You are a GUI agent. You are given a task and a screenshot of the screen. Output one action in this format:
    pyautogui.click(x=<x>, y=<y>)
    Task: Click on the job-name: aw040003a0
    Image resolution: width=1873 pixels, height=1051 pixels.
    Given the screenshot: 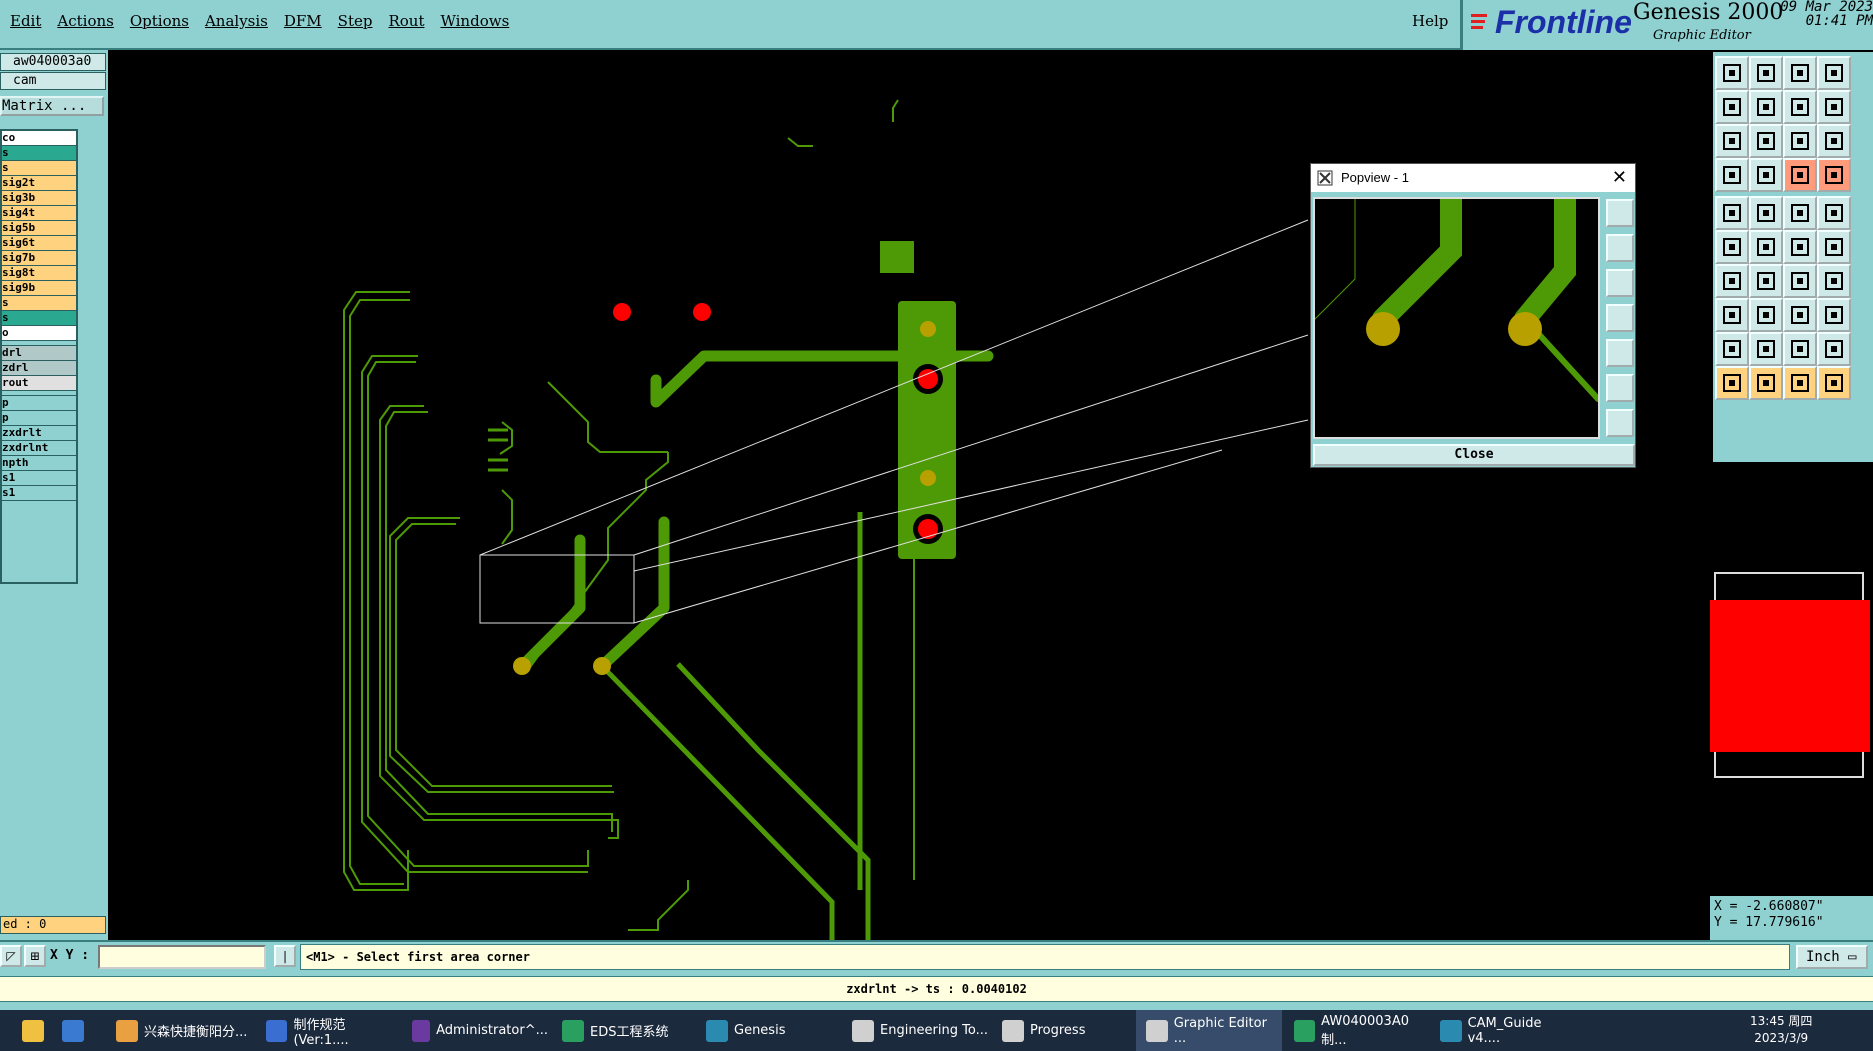 What is the action you would take?
    pyautogui.click(x=53, y=62)
    